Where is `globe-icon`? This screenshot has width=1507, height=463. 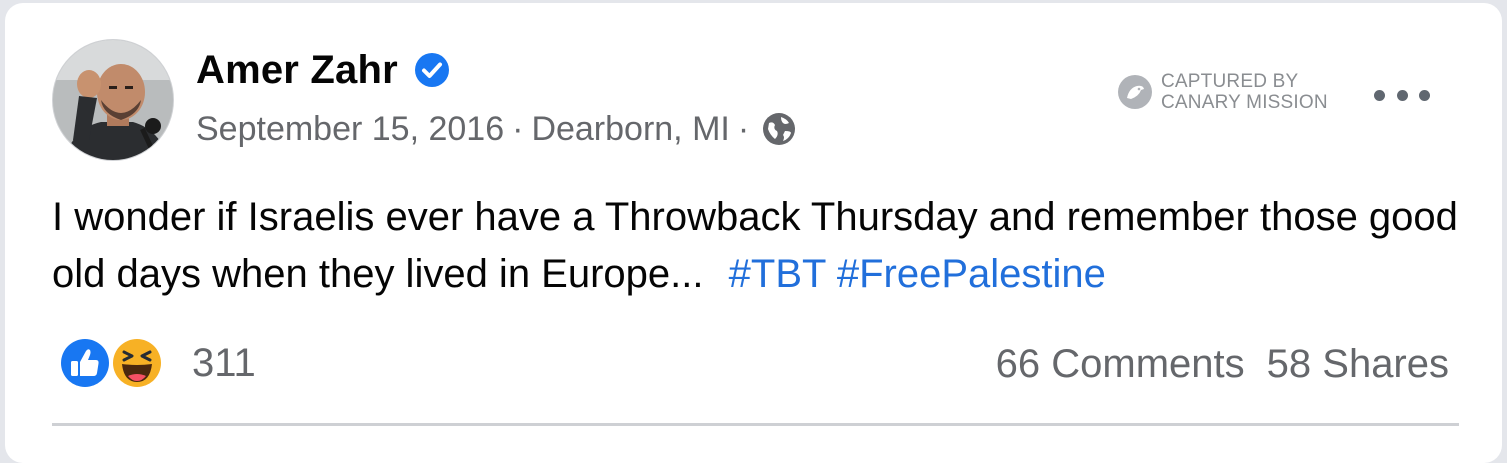 globe-icon is located at coordinates (779, 129).